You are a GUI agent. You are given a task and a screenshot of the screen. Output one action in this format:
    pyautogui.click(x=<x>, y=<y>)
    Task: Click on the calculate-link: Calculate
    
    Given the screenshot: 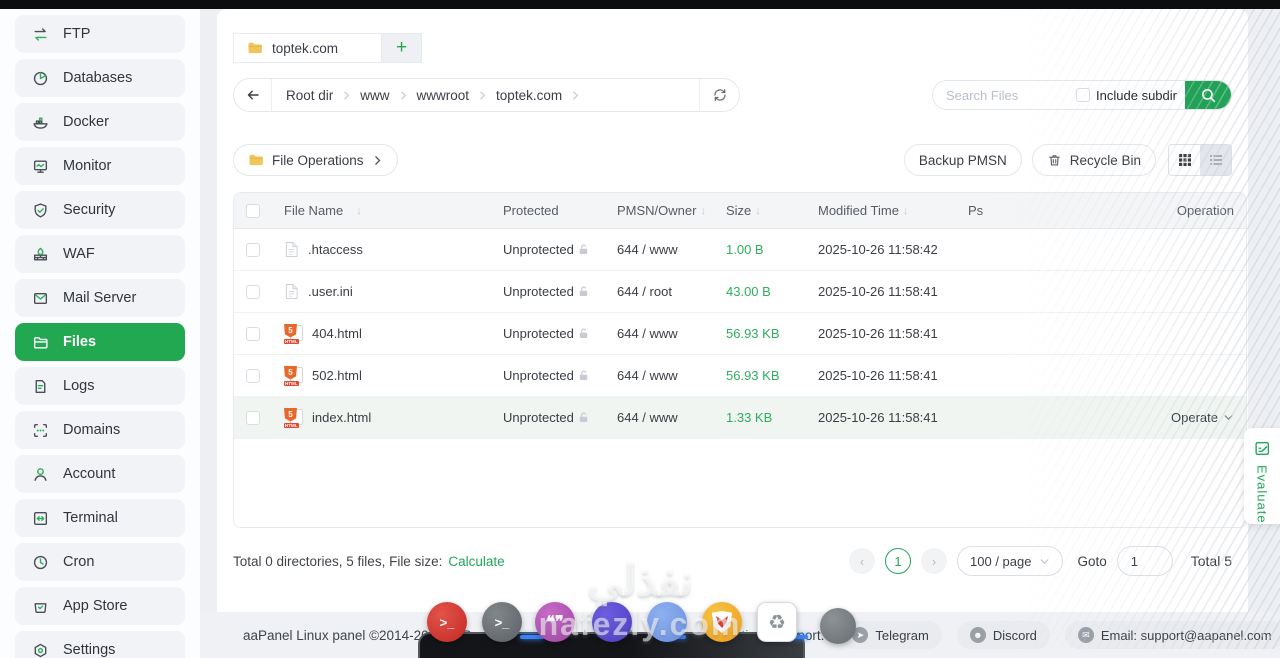 What is the action you would take?
    pyautogui.click(x=476, y=561)
    